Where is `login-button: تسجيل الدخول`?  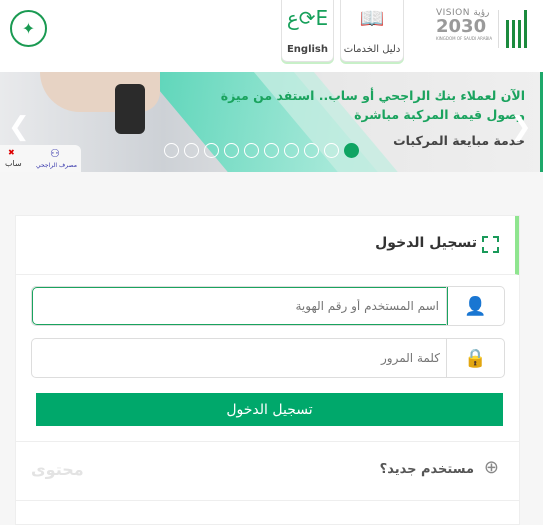
login-button: تسجيل الدخول is located at coordinates (269, 409).